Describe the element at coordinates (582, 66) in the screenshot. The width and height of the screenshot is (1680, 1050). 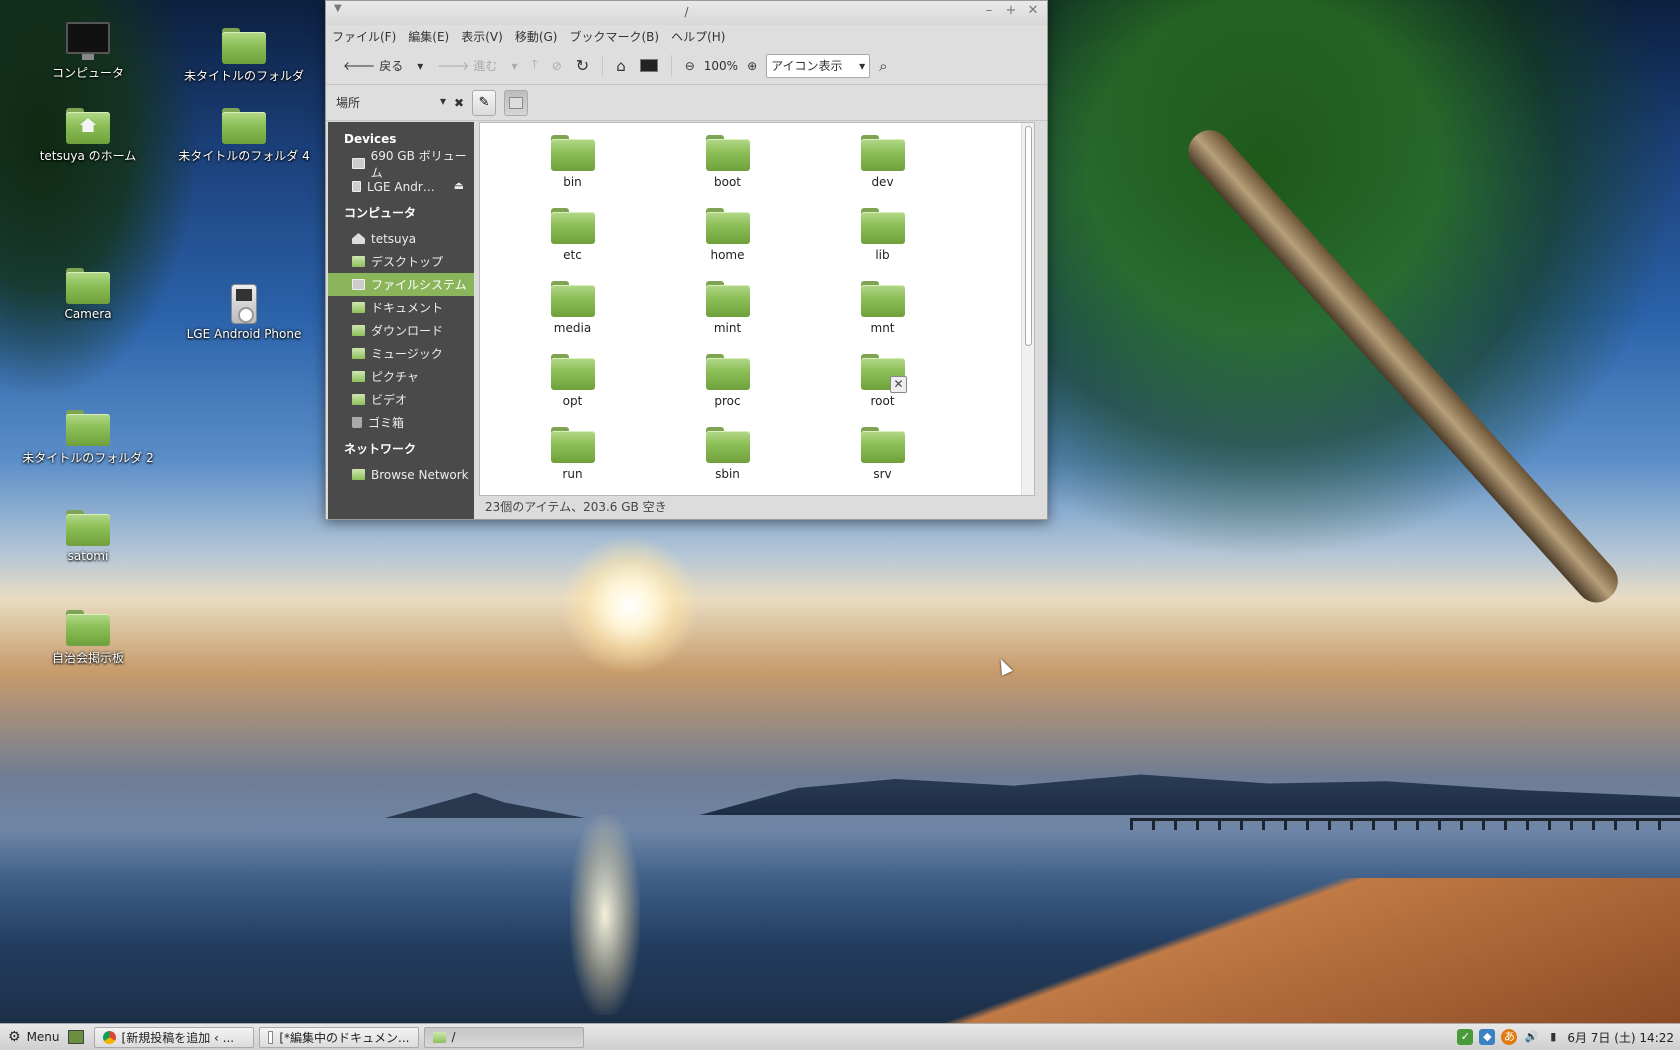
I see `reload-button: ↻` at that location.